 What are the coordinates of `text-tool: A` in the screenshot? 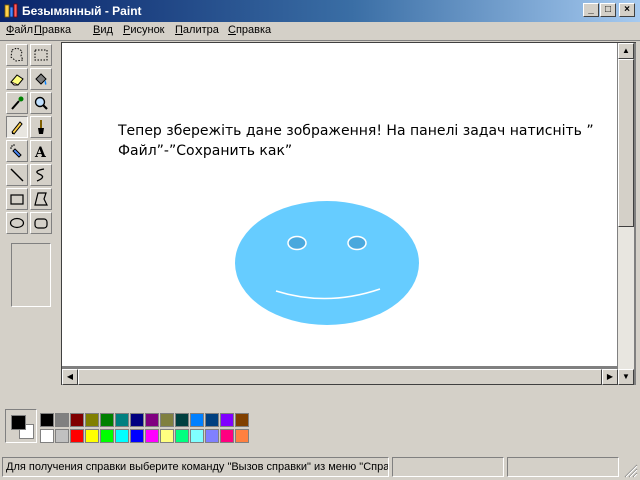 It's located at (41, 151).